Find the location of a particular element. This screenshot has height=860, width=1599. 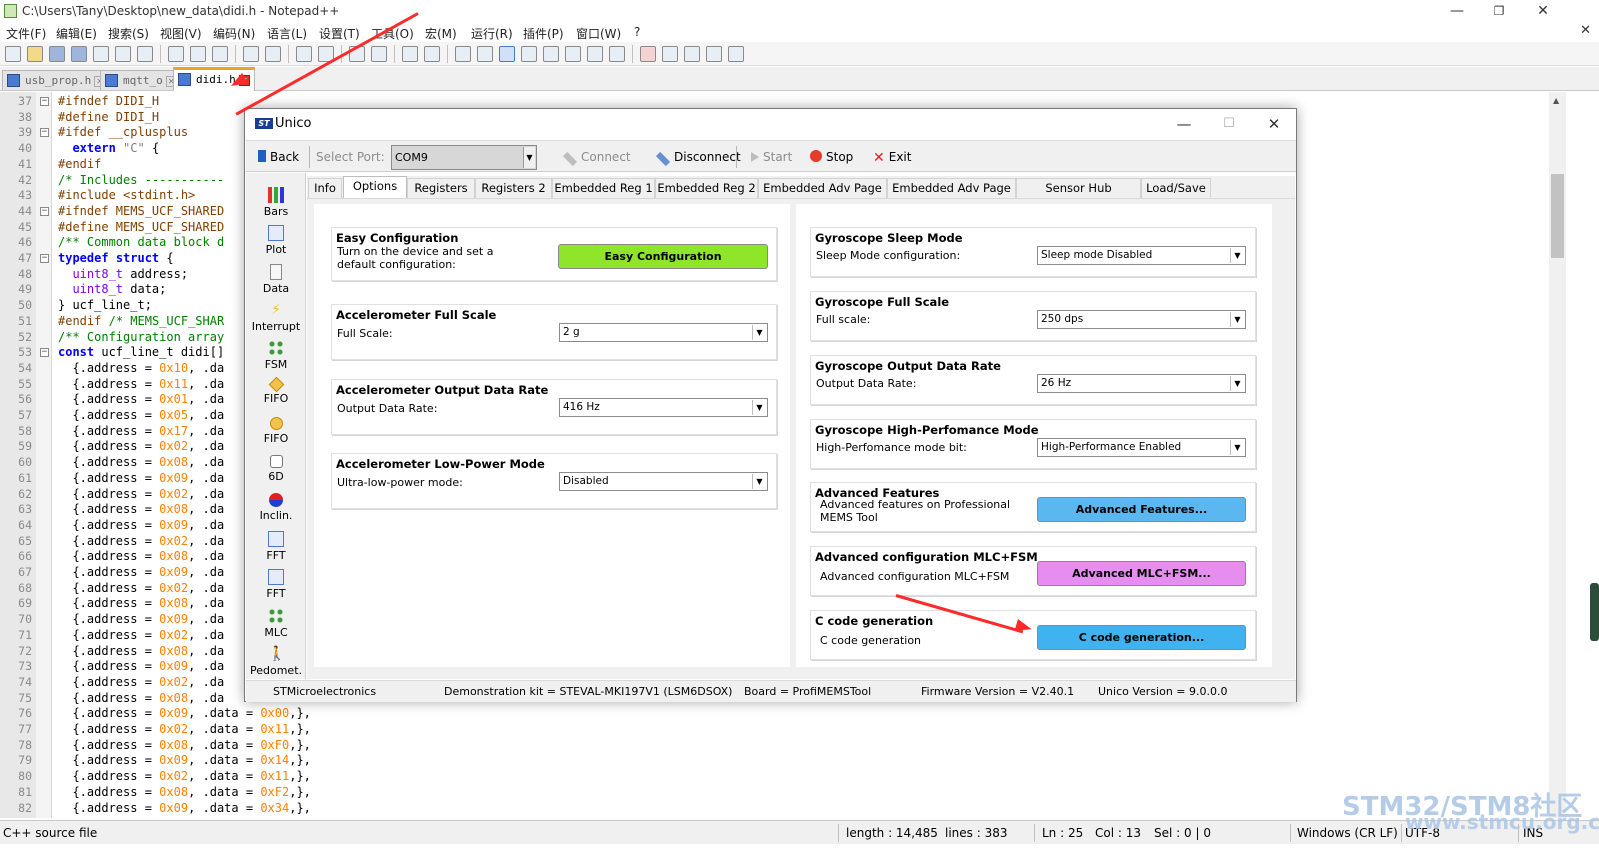

tab-registers: Registers is located at coordinates (441, 188).